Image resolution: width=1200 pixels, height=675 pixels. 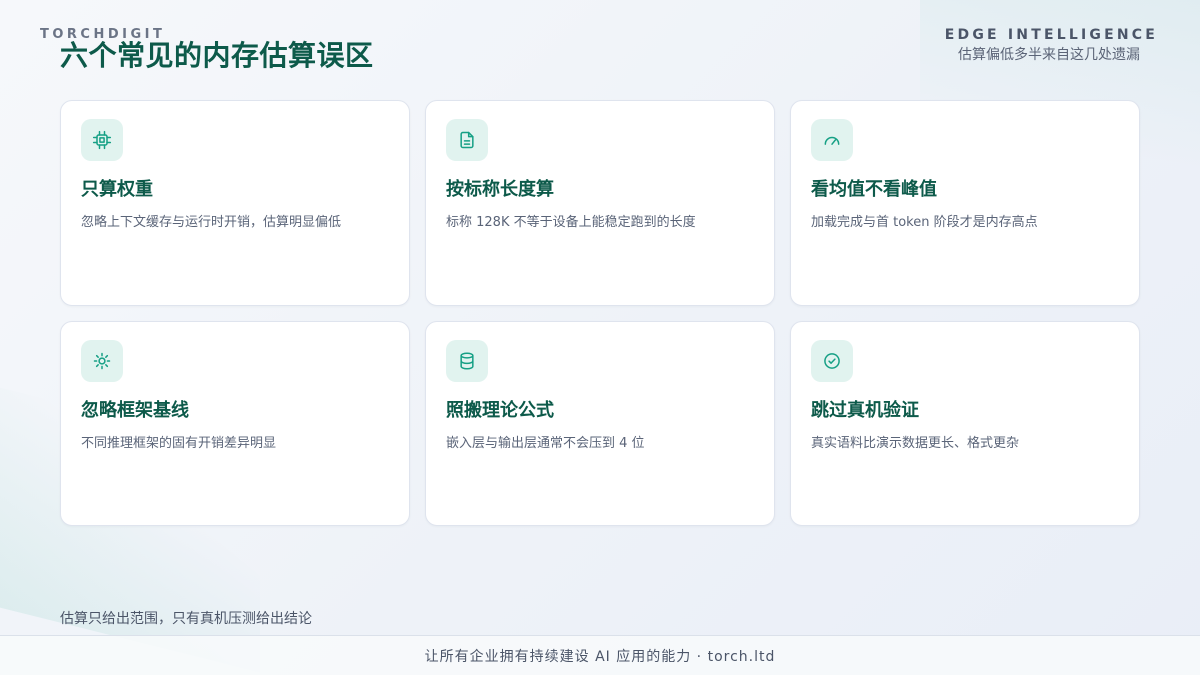 I want to click on card-title: 看均值不看峰值, so click(x=874, y=189).